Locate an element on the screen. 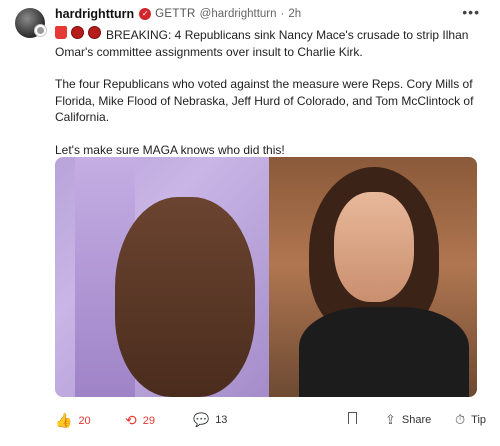 This screenshot has height=446, width=500. siren-emoji-icon is located at coordinates (61, 32).